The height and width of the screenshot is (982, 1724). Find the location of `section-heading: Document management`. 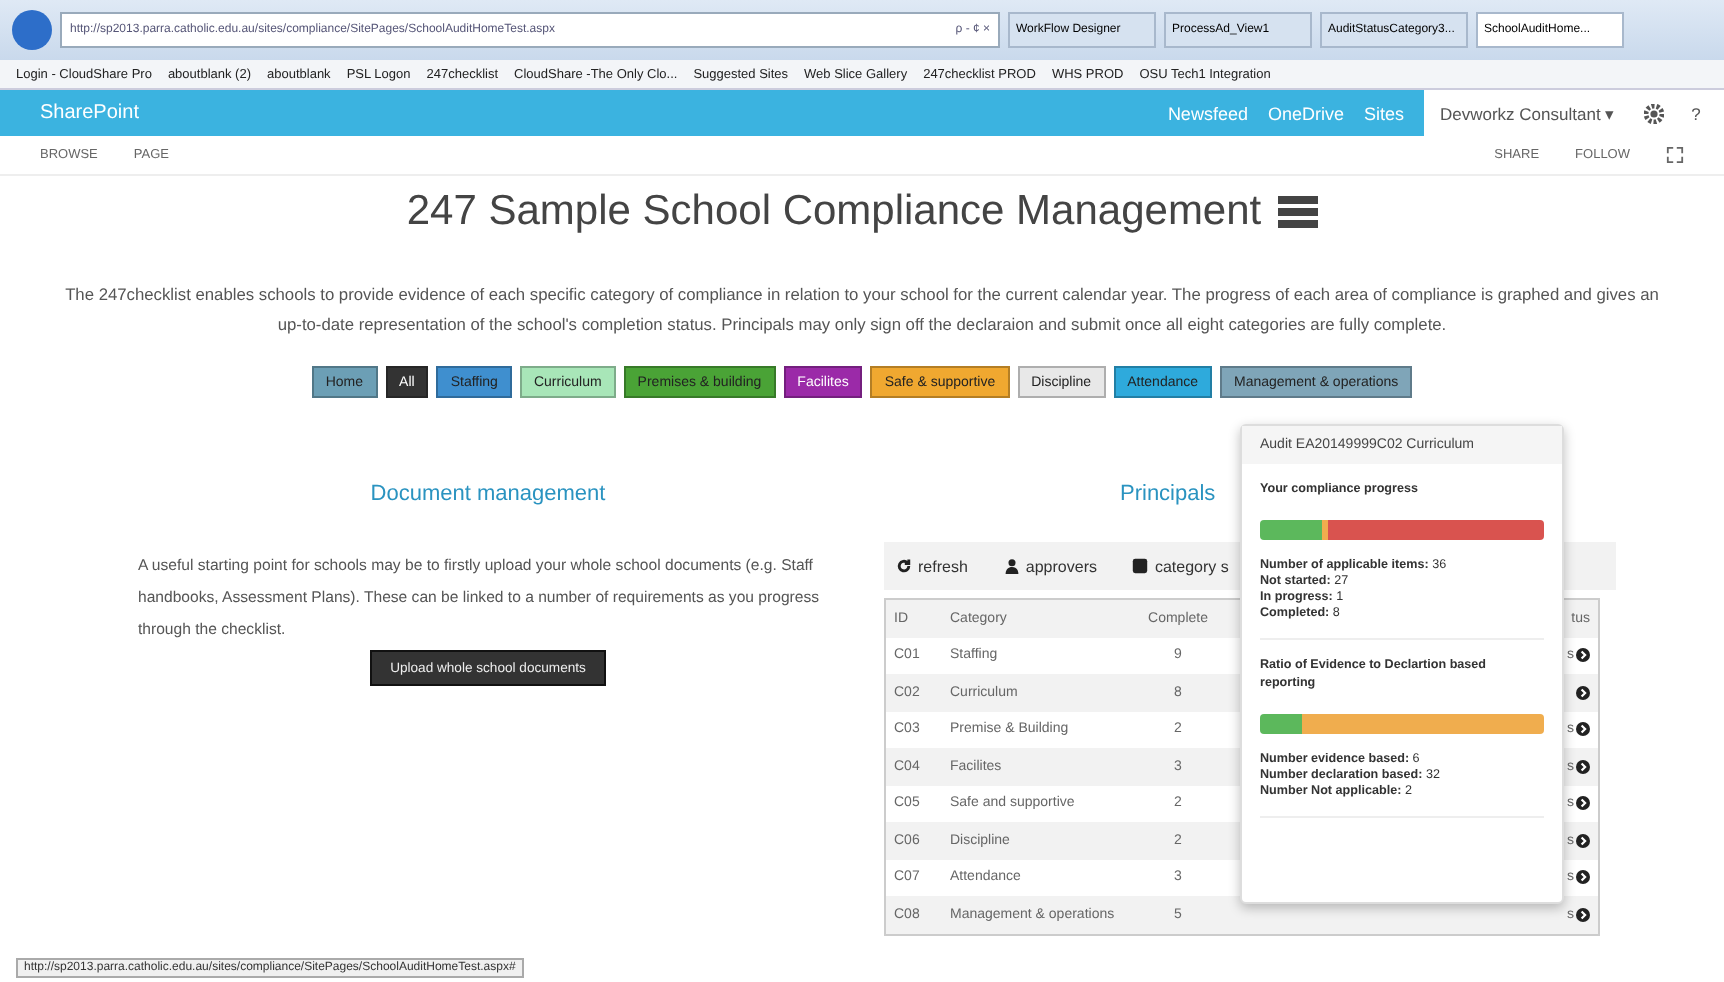

section-heading: Document management is located at coordinates (488, 494).